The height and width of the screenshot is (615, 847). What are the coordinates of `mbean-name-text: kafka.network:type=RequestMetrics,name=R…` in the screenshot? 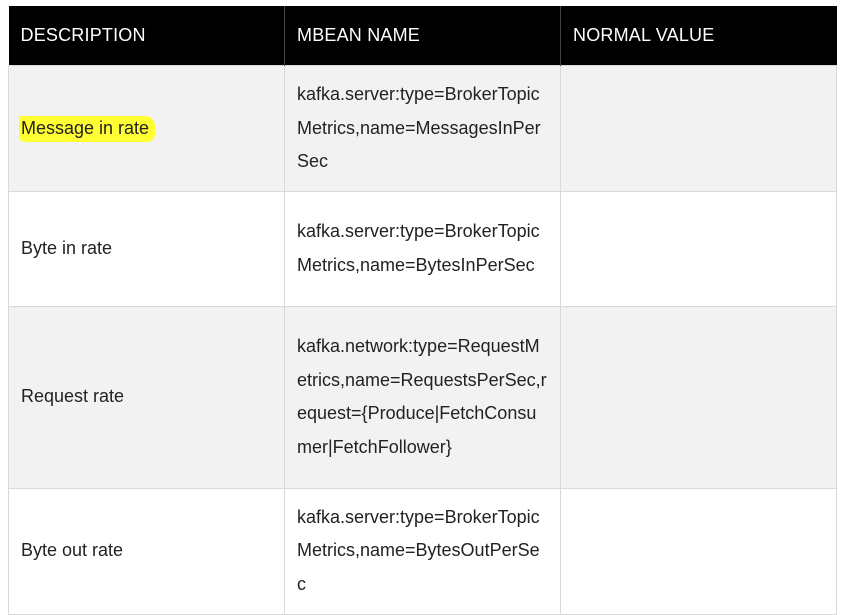 It's located at (422, 396).